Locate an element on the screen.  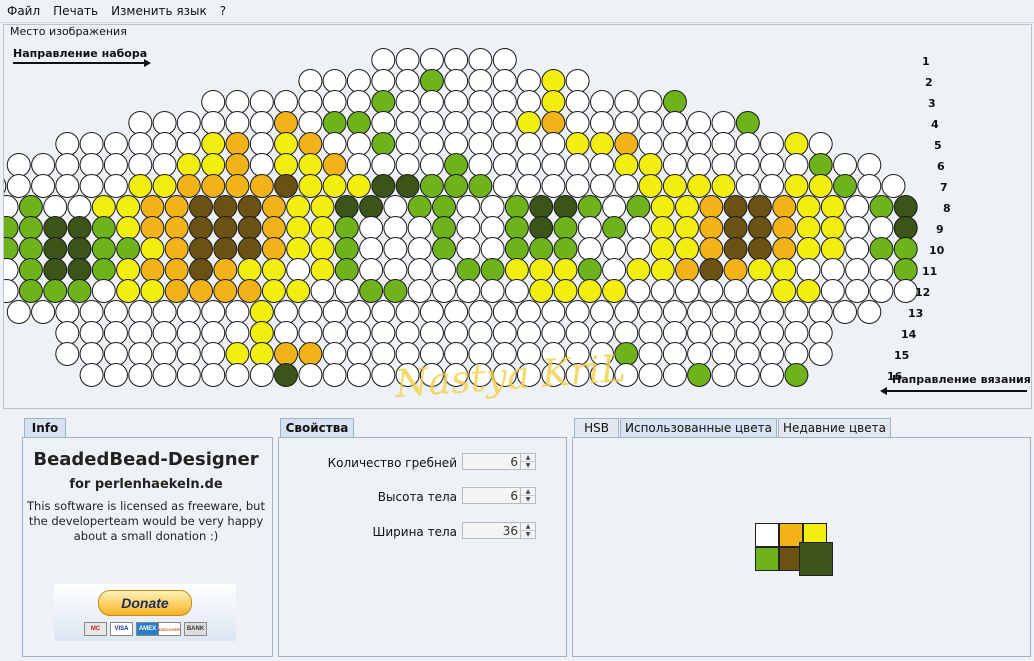
body-width-spinner: 36 ▲ ▼ is located at coordinates (499, 530).